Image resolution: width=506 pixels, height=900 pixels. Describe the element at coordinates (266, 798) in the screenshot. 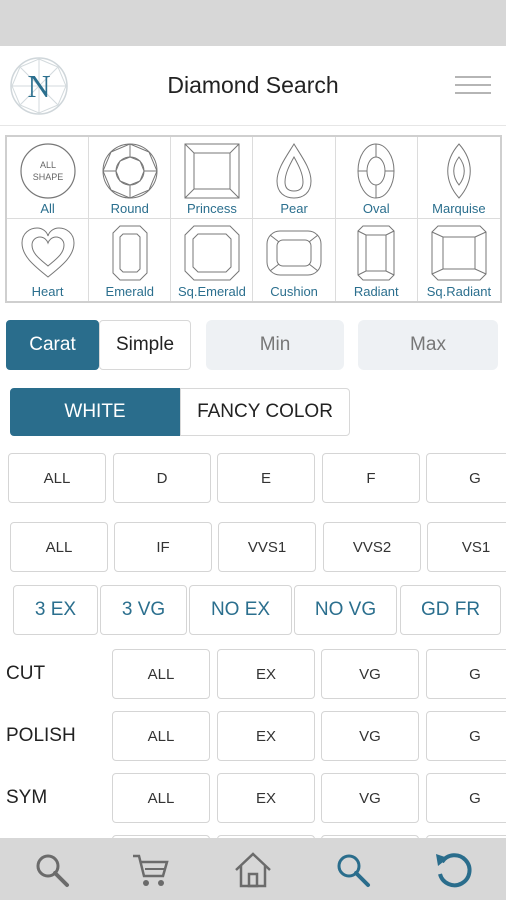

I see `sym-ex-button: EX` at that location.